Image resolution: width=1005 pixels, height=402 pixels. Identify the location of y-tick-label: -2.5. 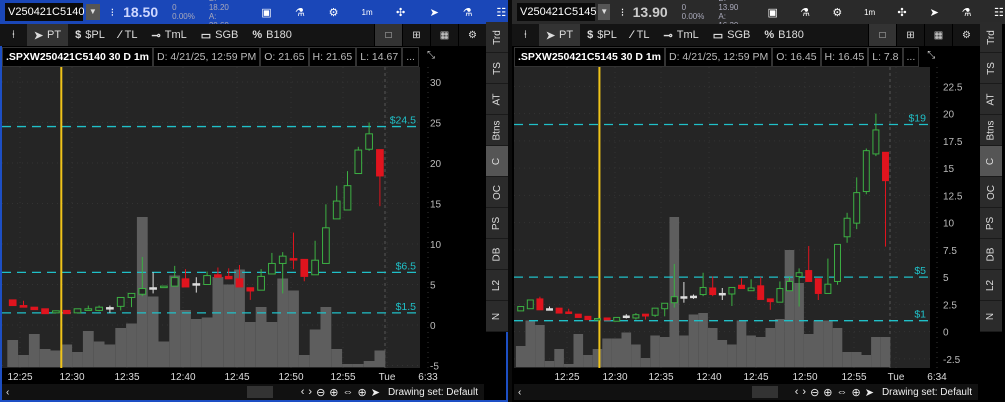
(952, 360).